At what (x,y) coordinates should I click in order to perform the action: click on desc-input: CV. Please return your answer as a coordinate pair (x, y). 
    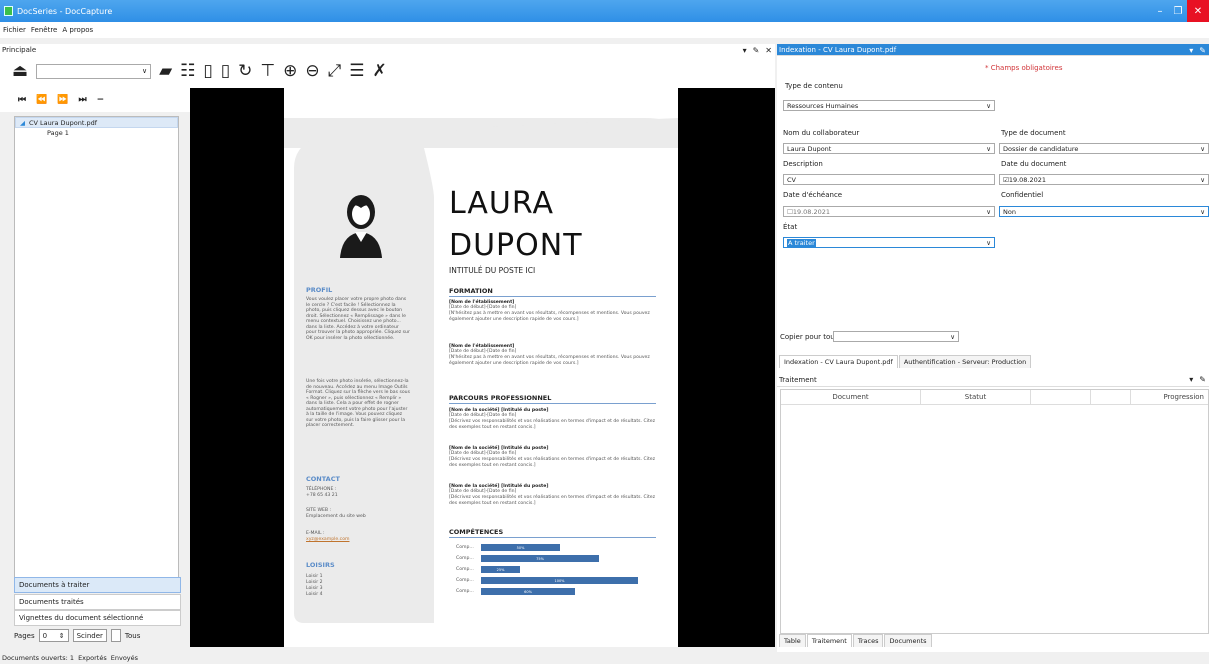
    Looking at the image, I should click on (889, 179).